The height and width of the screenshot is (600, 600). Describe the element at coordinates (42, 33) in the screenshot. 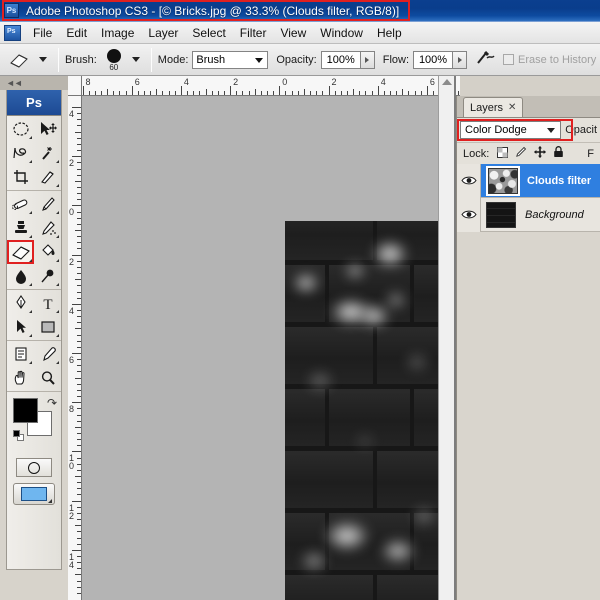

I see `menu-item-file: File` at that location.